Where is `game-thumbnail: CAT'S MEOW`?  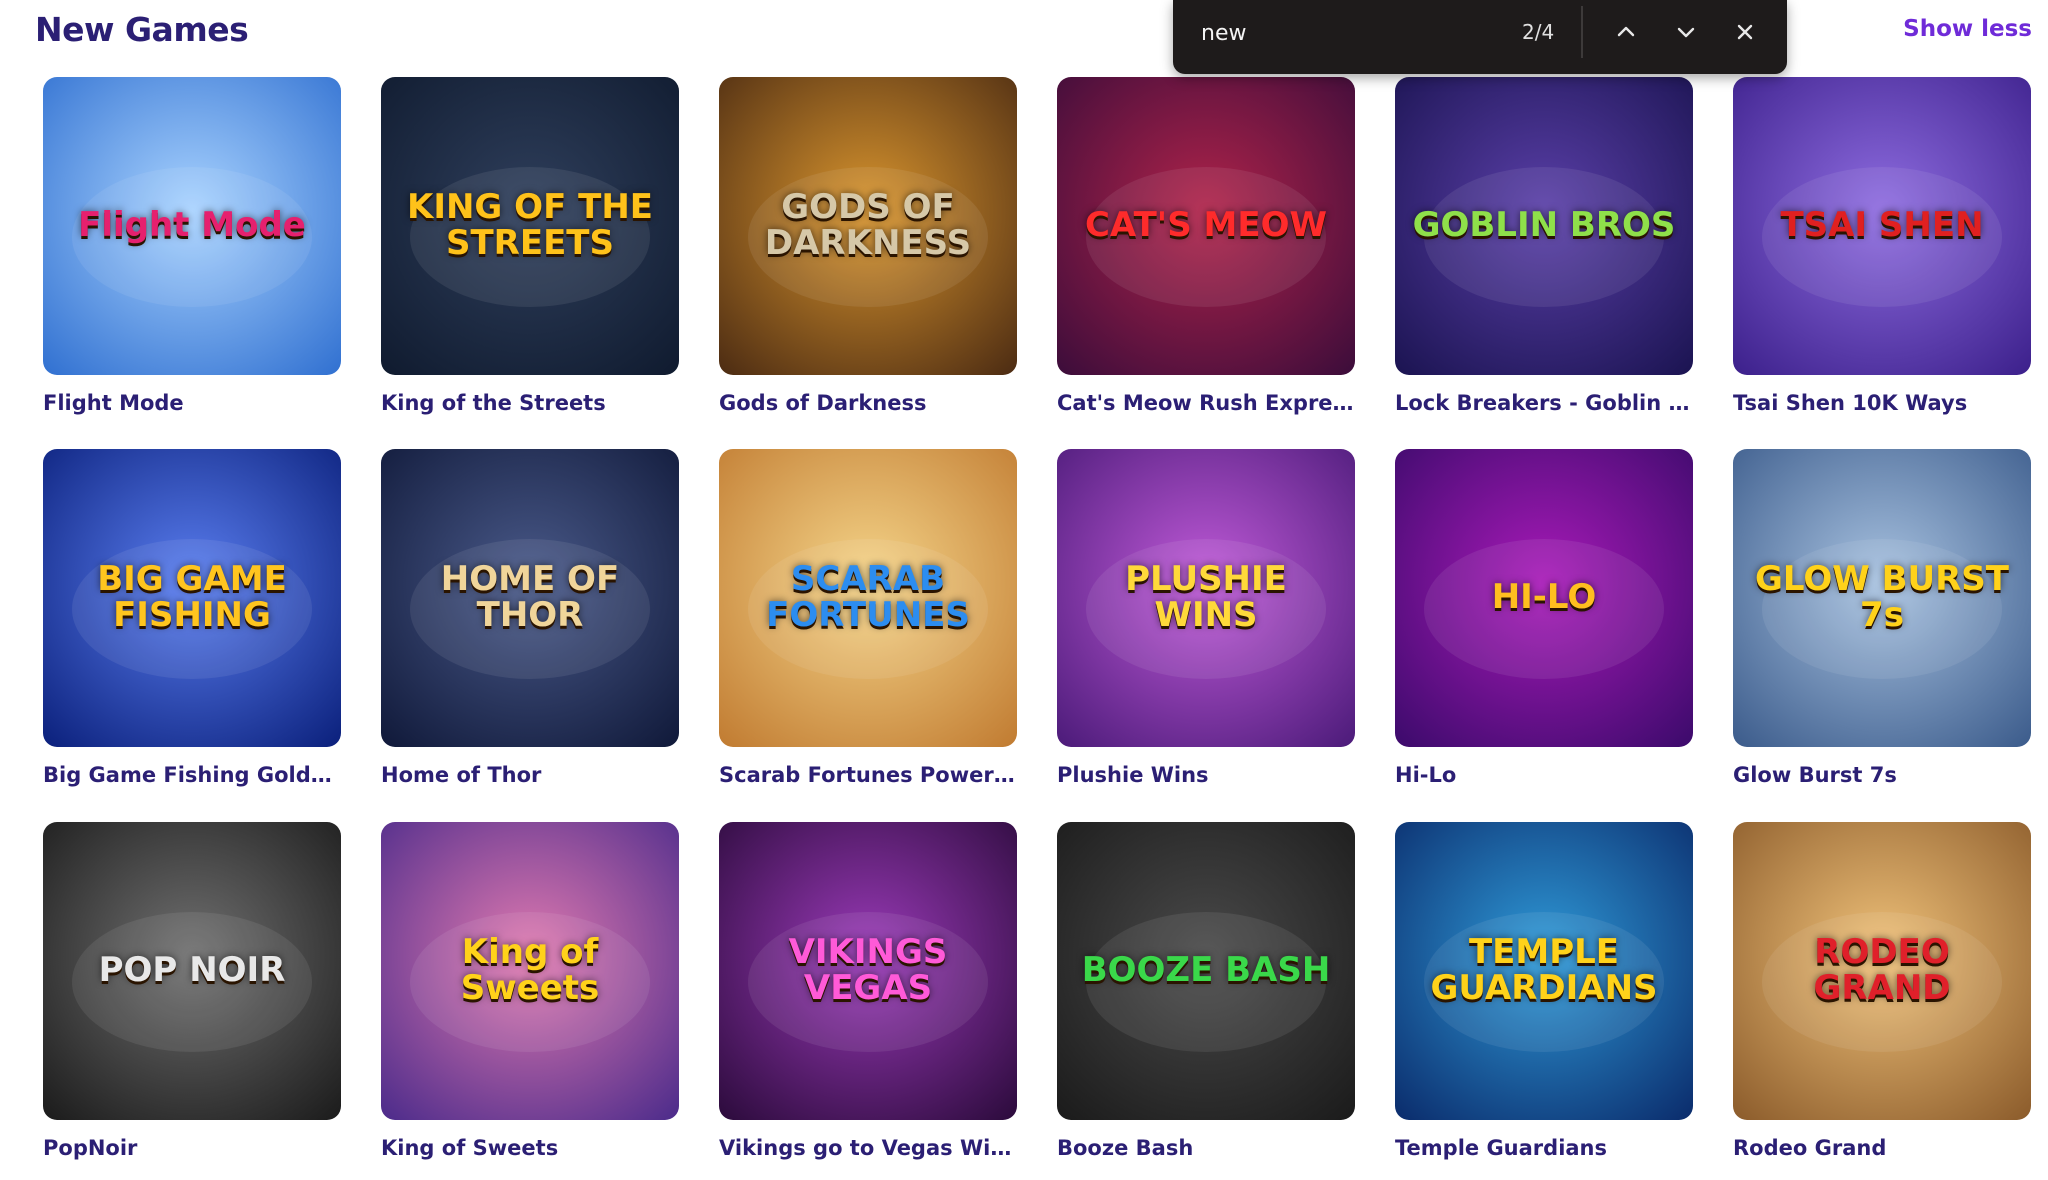
game-thumbnail: CAT'S MEOW is located at coordinates (1206, 226).